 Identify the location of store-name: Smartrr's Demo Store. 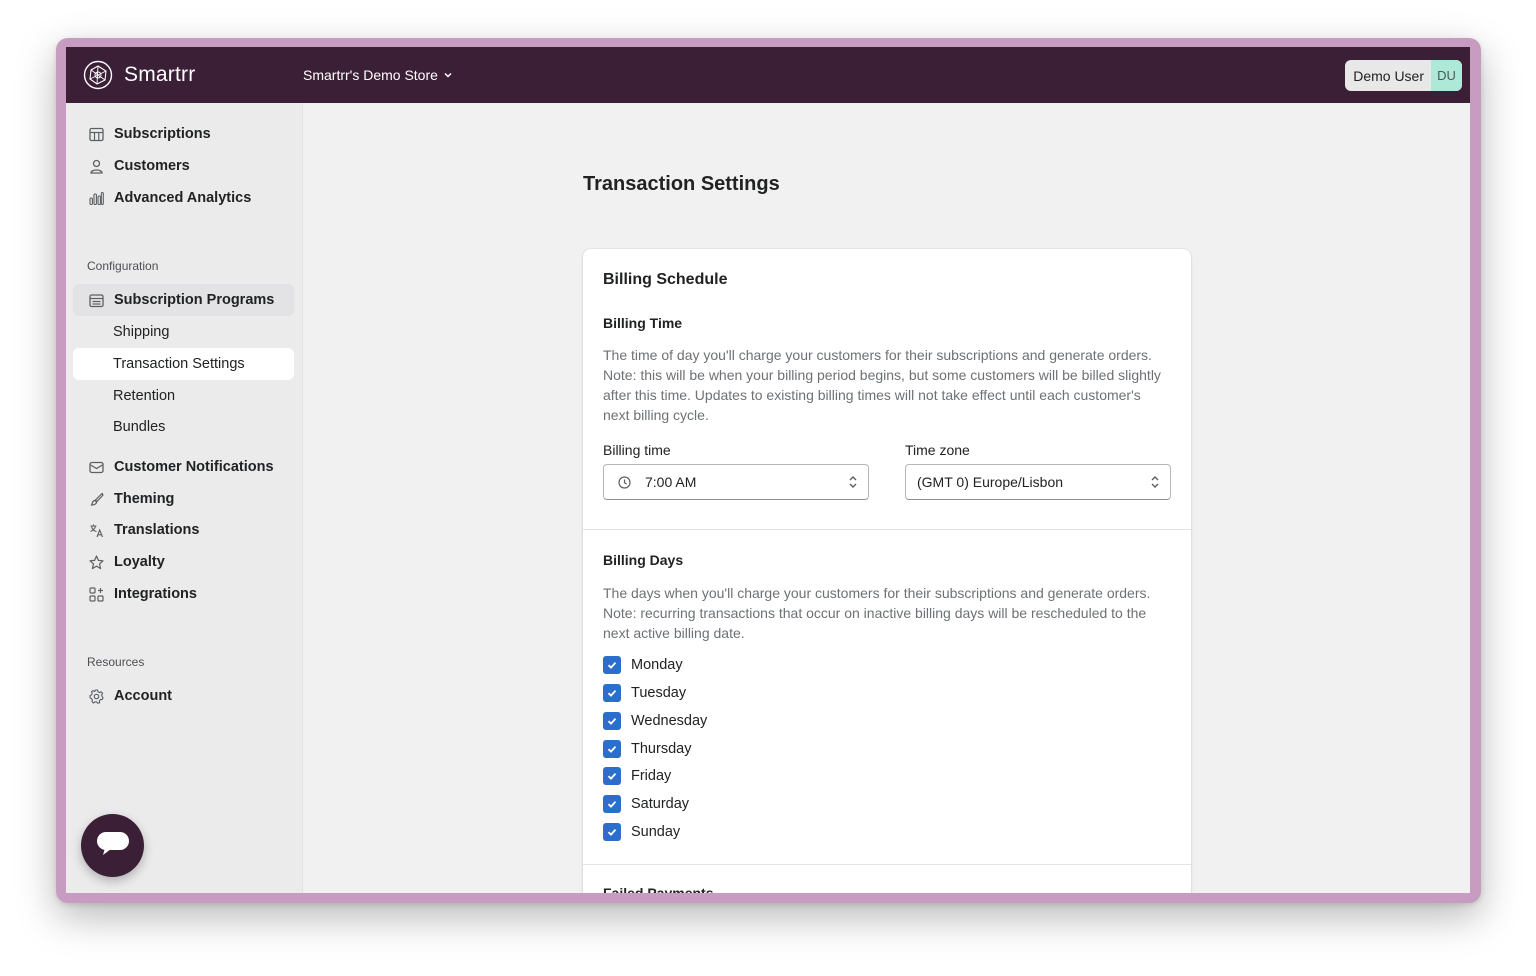
(370, 75).